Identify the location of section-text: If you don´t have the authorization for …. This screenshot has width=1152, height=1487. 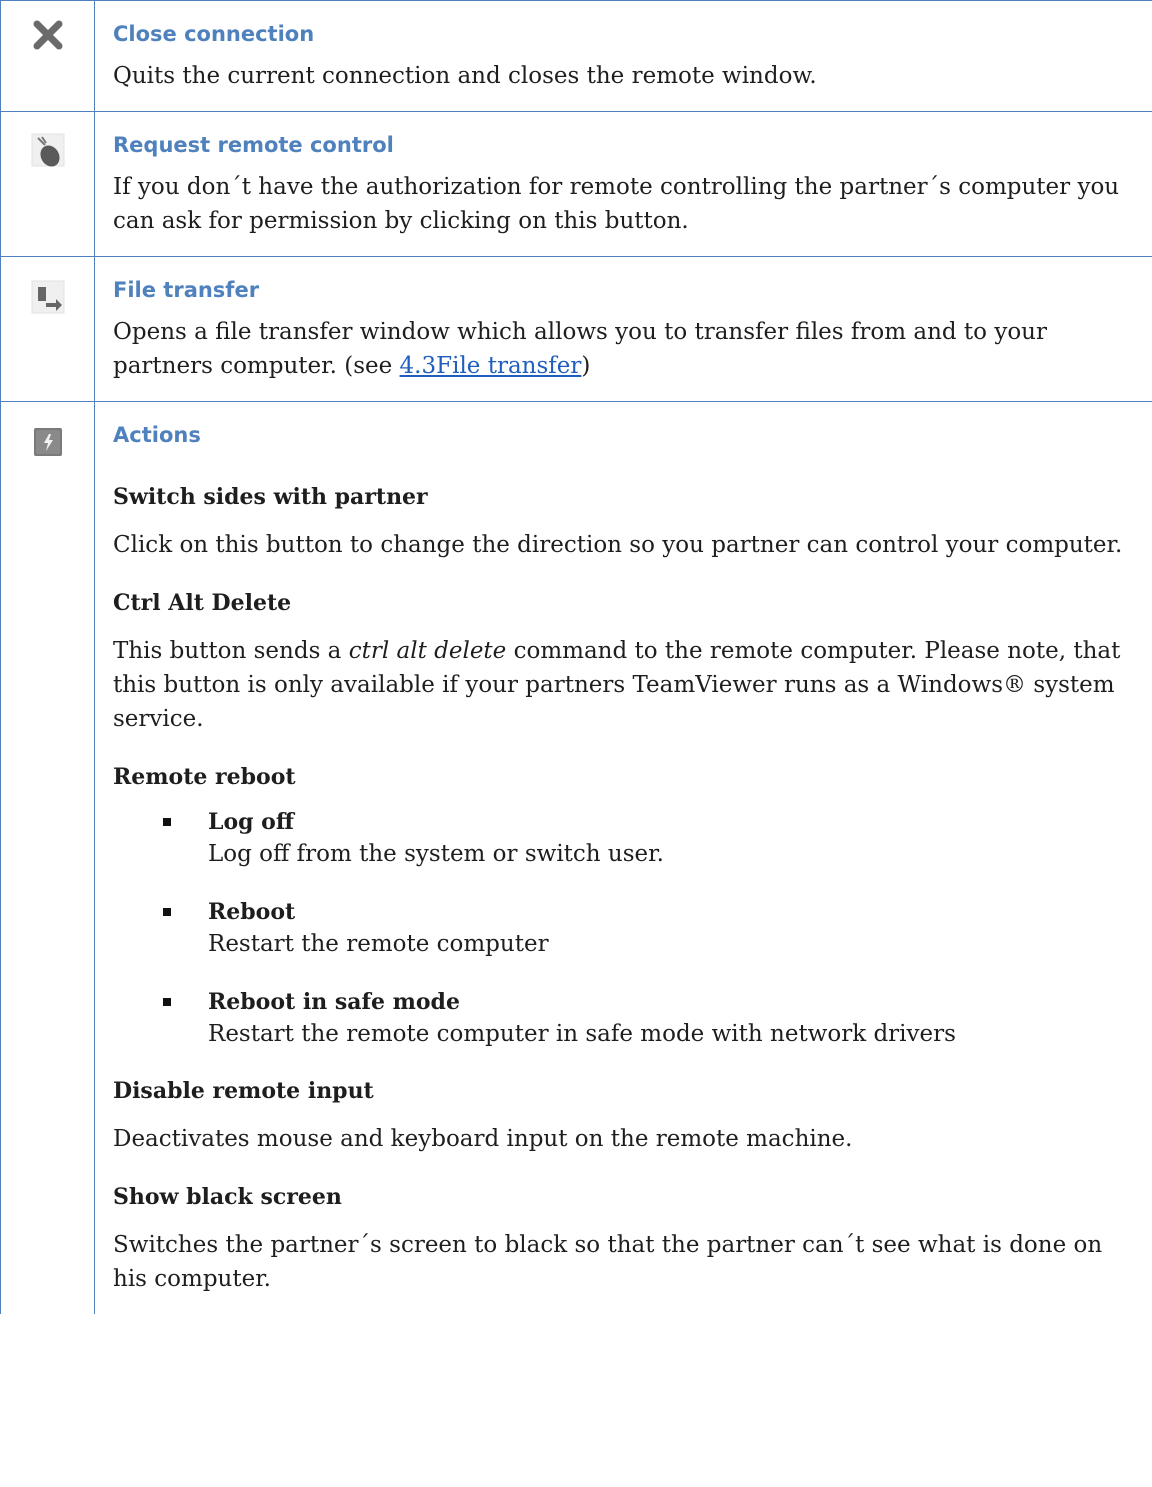
(616, 204).